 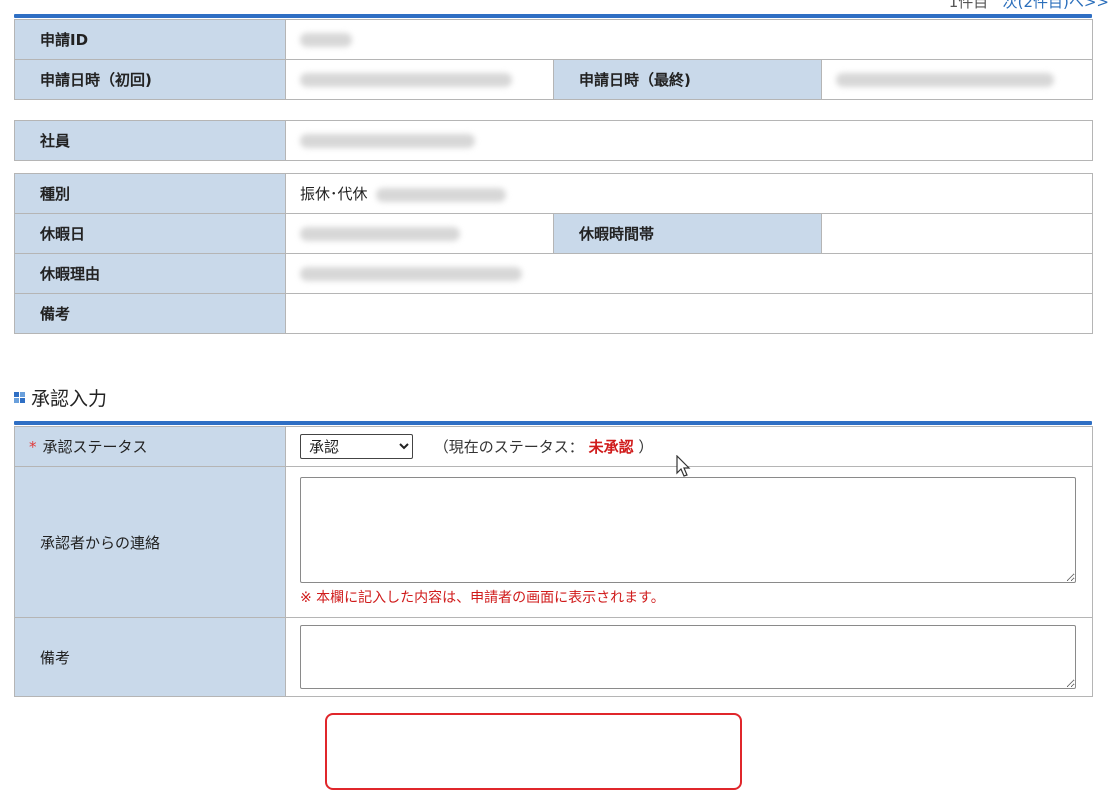 What do you see at coordinates (150, 233) in the screenshot?
I see `row-label: 休暇日` at bounding box center [150, 233].